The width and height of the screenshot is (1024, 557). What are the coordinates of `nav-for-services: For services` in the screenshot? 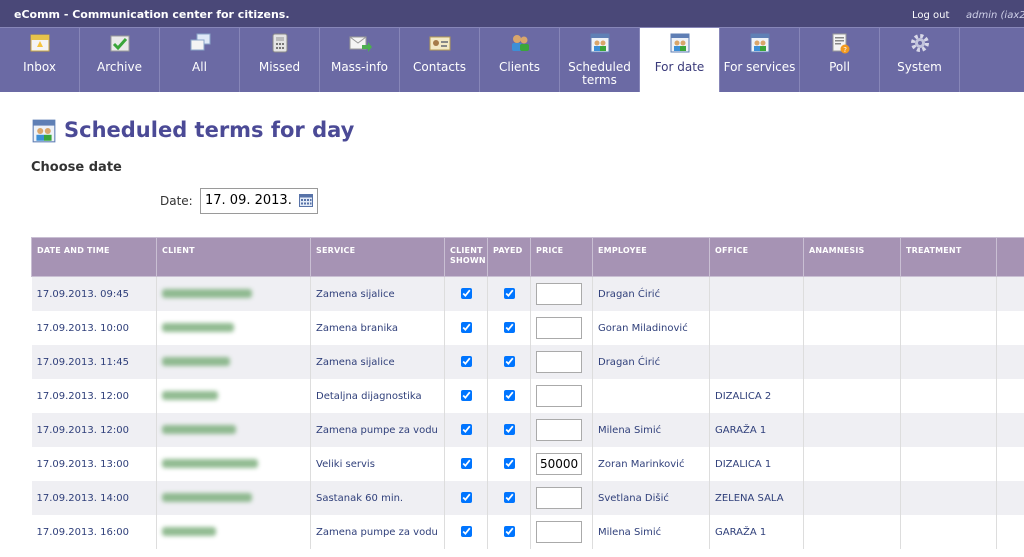 It's located at (760, 60).